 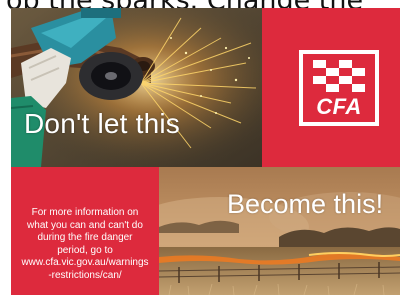 What do you see at coordinates (85, 275) in the screenshot?
I see `info-url-line: -restrictions/can/` at bounding box center [85, 275].